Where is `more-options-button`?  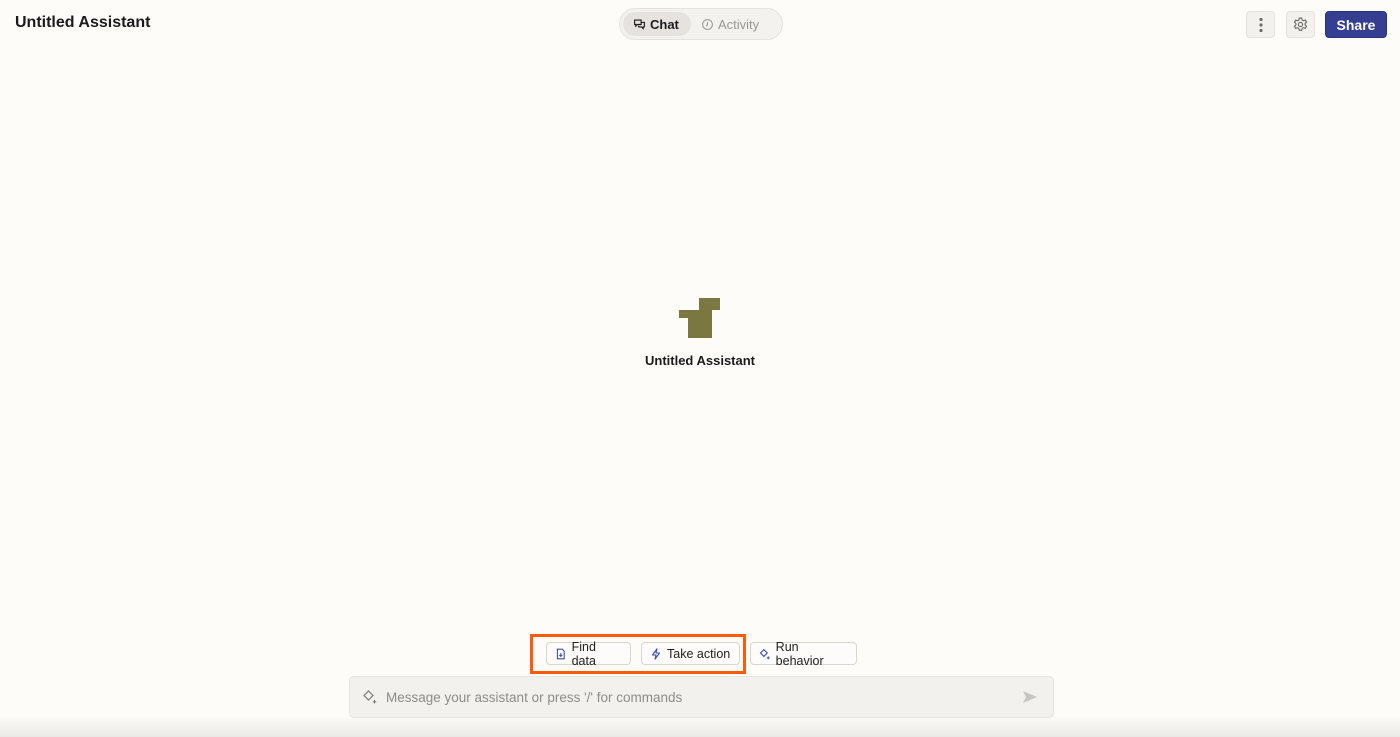 more-options-button is located at coordinates (1260, 24).